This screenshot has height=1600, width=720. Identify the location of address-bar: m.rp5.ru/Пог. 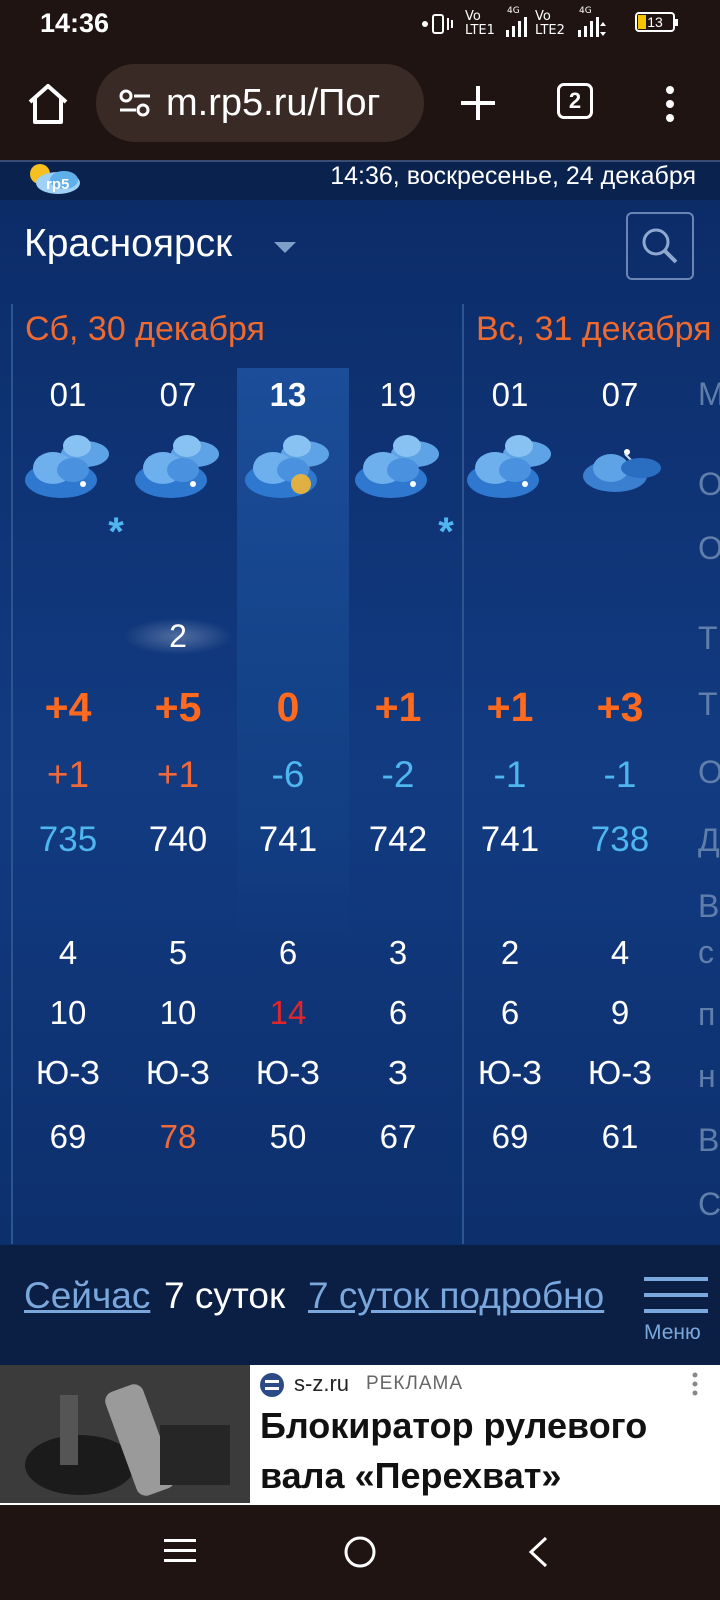
(260, 103).